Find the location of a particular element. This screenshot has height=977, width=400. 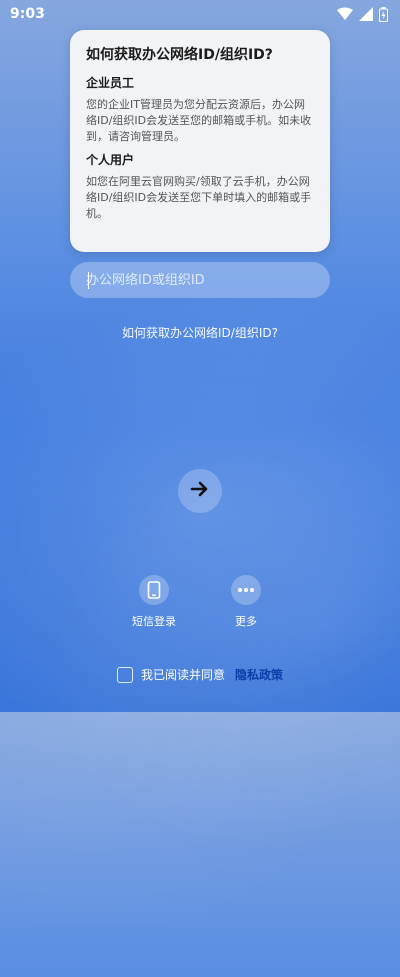

popup-section-heading: 个人用户 is located at coordinates (110, 160).